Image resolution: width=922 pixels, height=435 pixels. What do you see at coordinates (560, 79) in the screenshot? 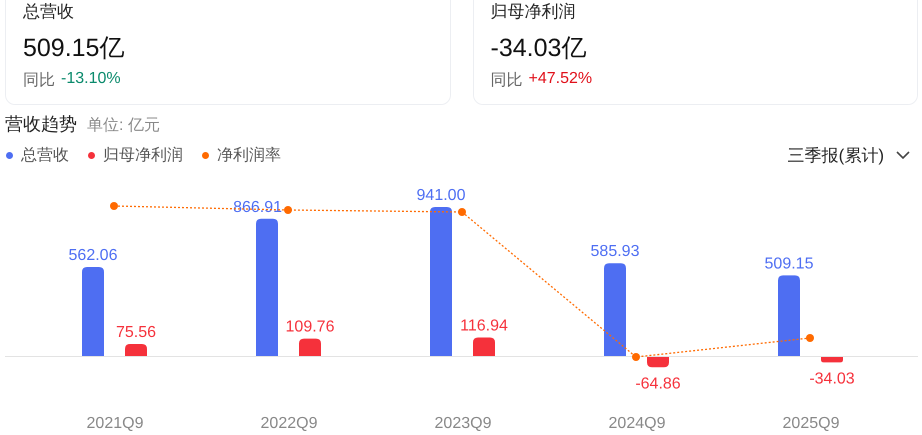
I see `change-value: +47.52%` at bounding box center [560, 79].